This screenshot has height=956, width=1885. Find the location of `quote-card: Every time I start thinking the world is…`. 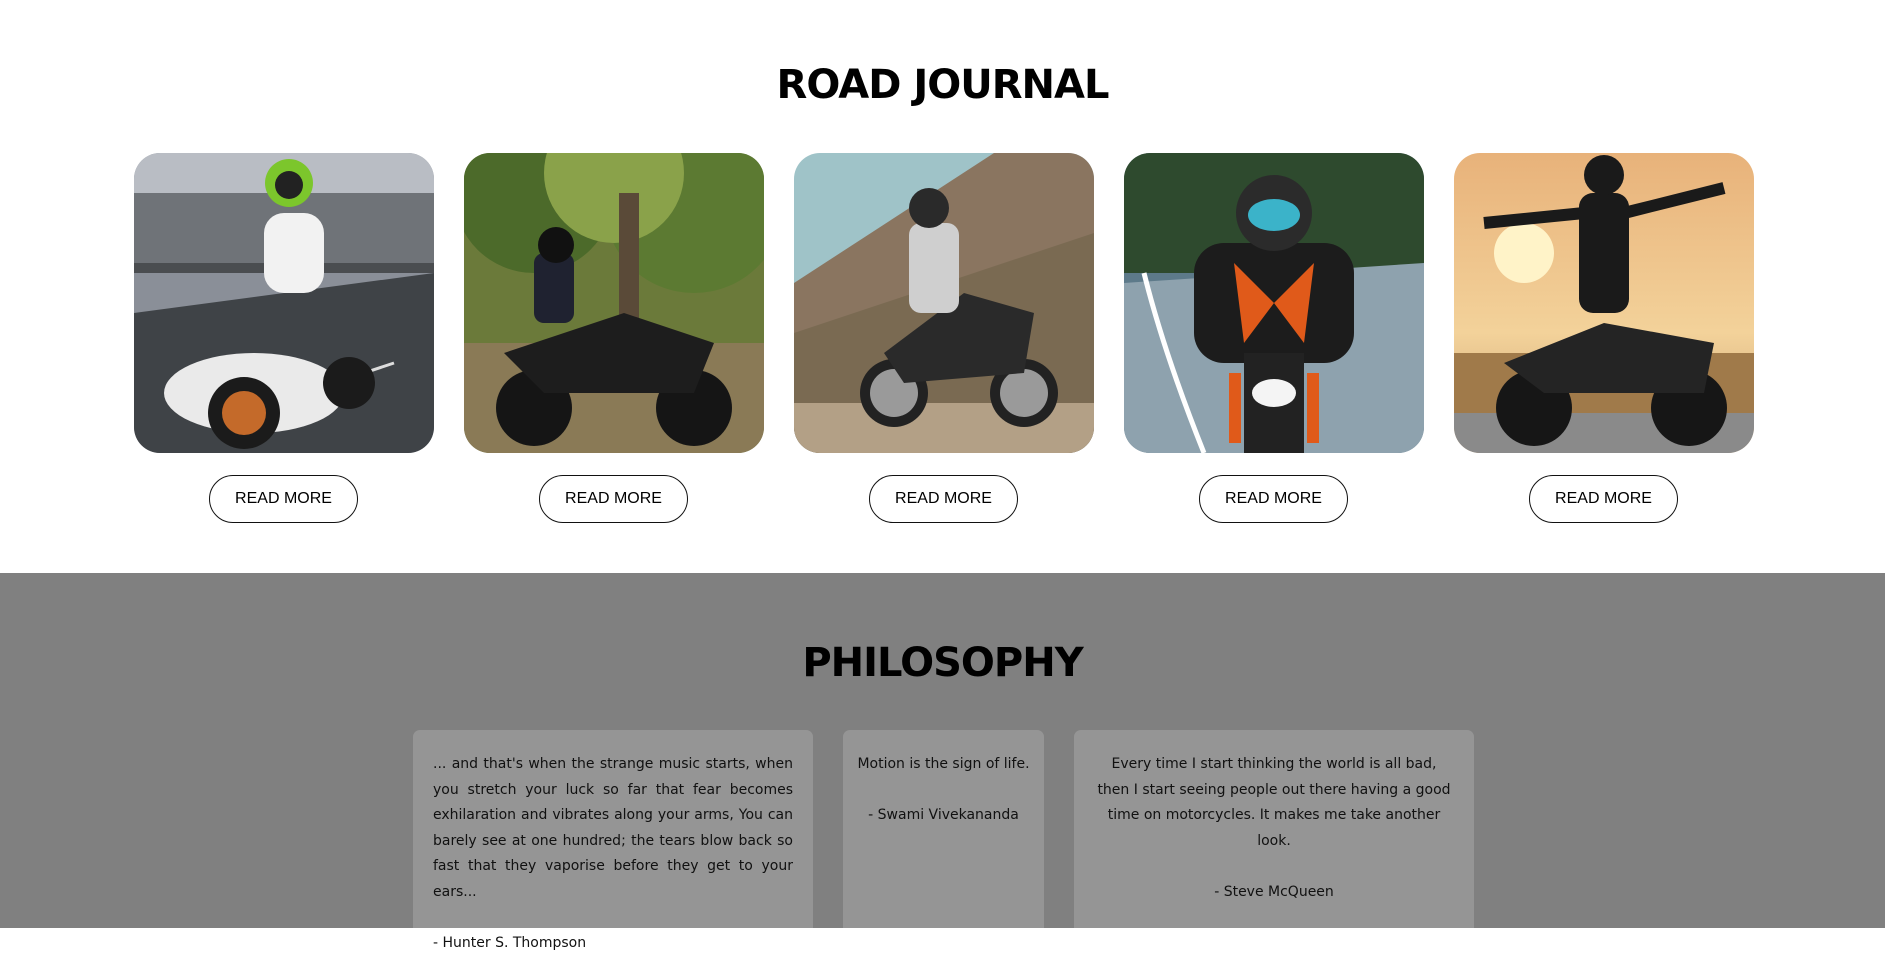

quote-card: Every time I start thinking the world is… is located at coordinates (1274, 829).